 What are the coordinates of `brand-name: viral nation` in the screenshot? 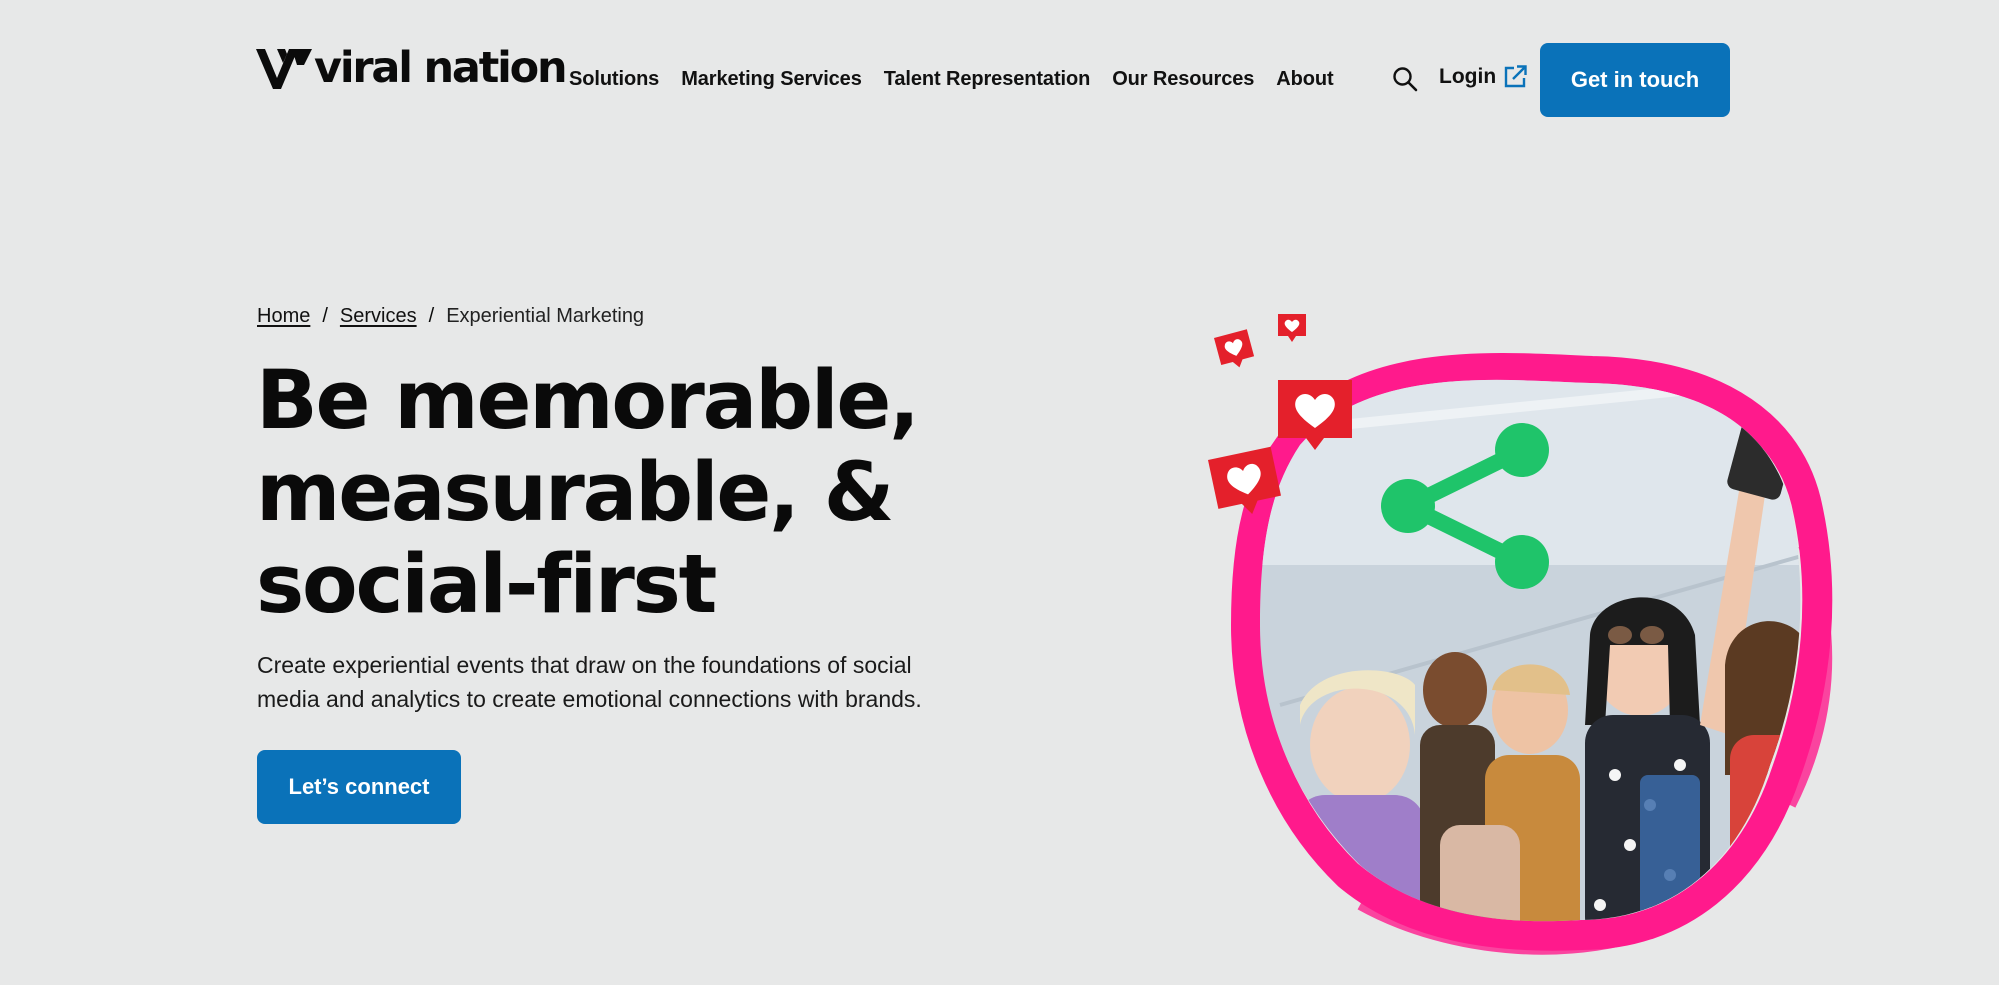 It's located at (441, 67).